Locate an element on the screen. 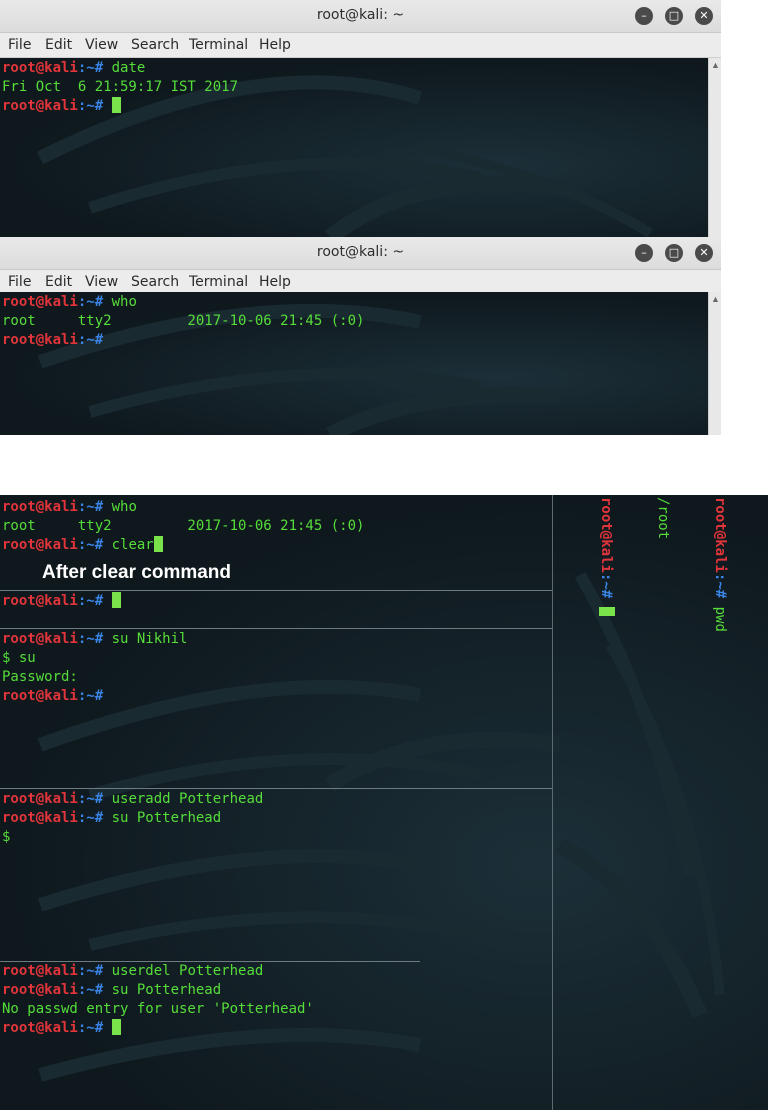 The image size is (768, 1110). pwd-panel: root@kali:~# pwd /root root@kali:~# is located at coordinates (672, 564).